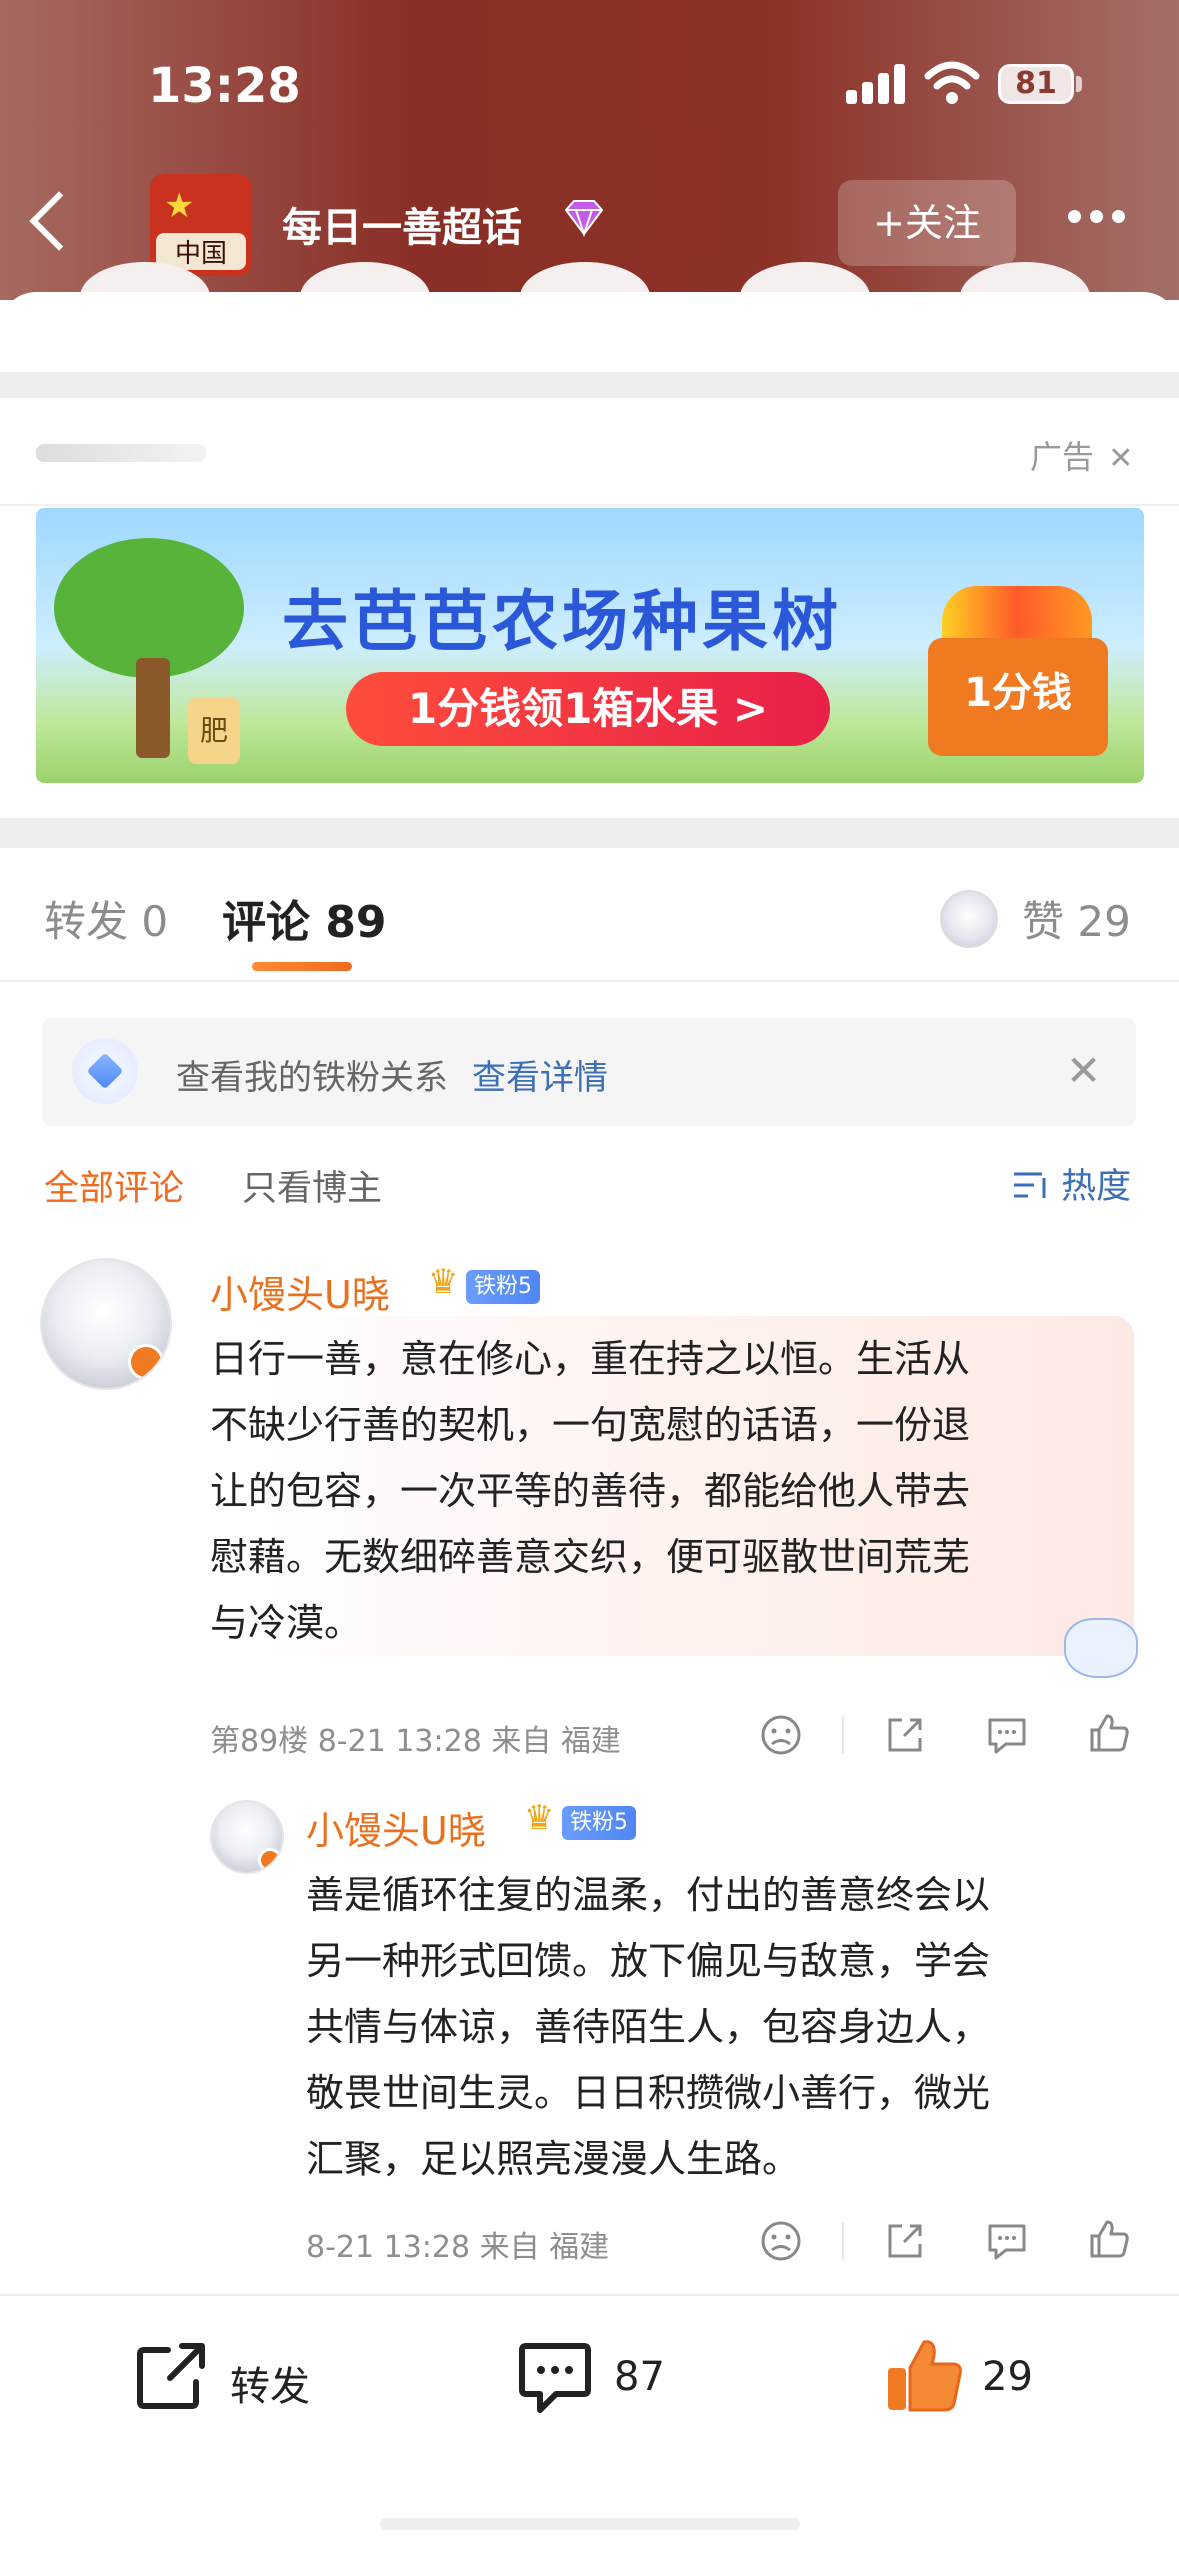 The height and width of the screenshot is (2558, 1179). I want to click on topic-avatar: ★ 中国, so click(201, 225).